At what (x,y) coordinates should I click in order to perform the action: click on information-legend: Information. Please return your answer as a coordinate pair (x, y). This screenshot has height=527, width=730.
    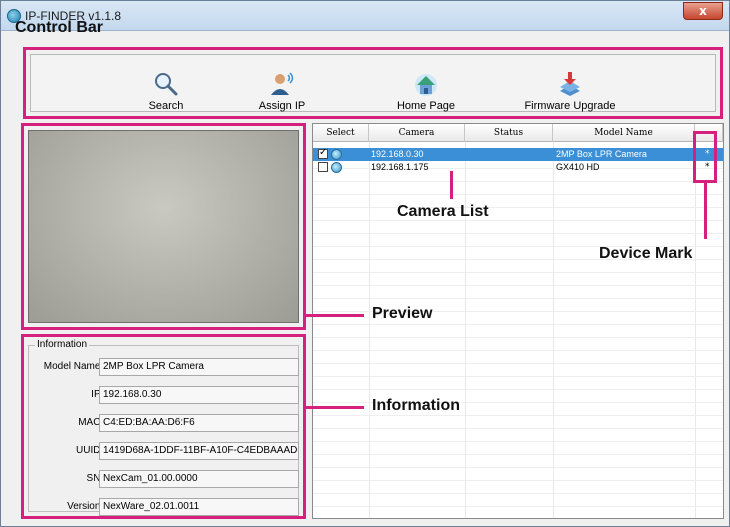
    Looking at the image, I should click on (62, 344).